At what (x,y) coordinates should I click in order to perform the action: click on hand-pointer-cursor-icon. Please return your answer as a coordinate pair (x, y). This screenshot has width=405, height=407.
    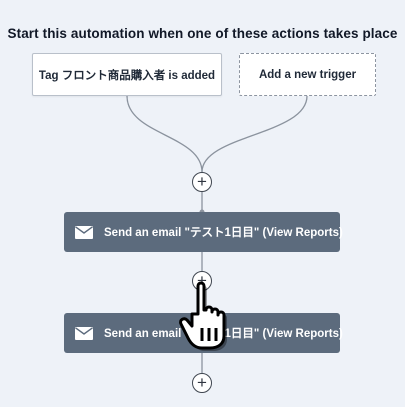
    Looking at the image, I should click on (203, 316).